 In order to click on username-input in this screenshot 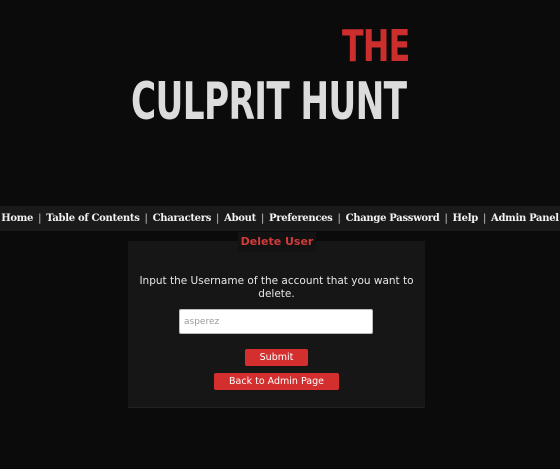, I will do `click(276, 321)`.